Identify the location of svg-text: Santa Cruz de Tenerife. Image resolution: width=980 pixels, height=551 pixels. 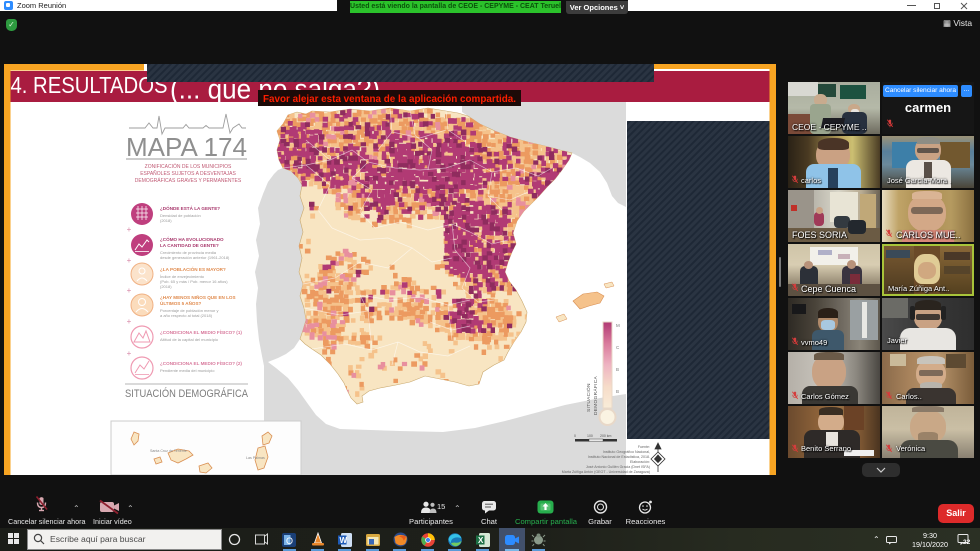
(168, 451).